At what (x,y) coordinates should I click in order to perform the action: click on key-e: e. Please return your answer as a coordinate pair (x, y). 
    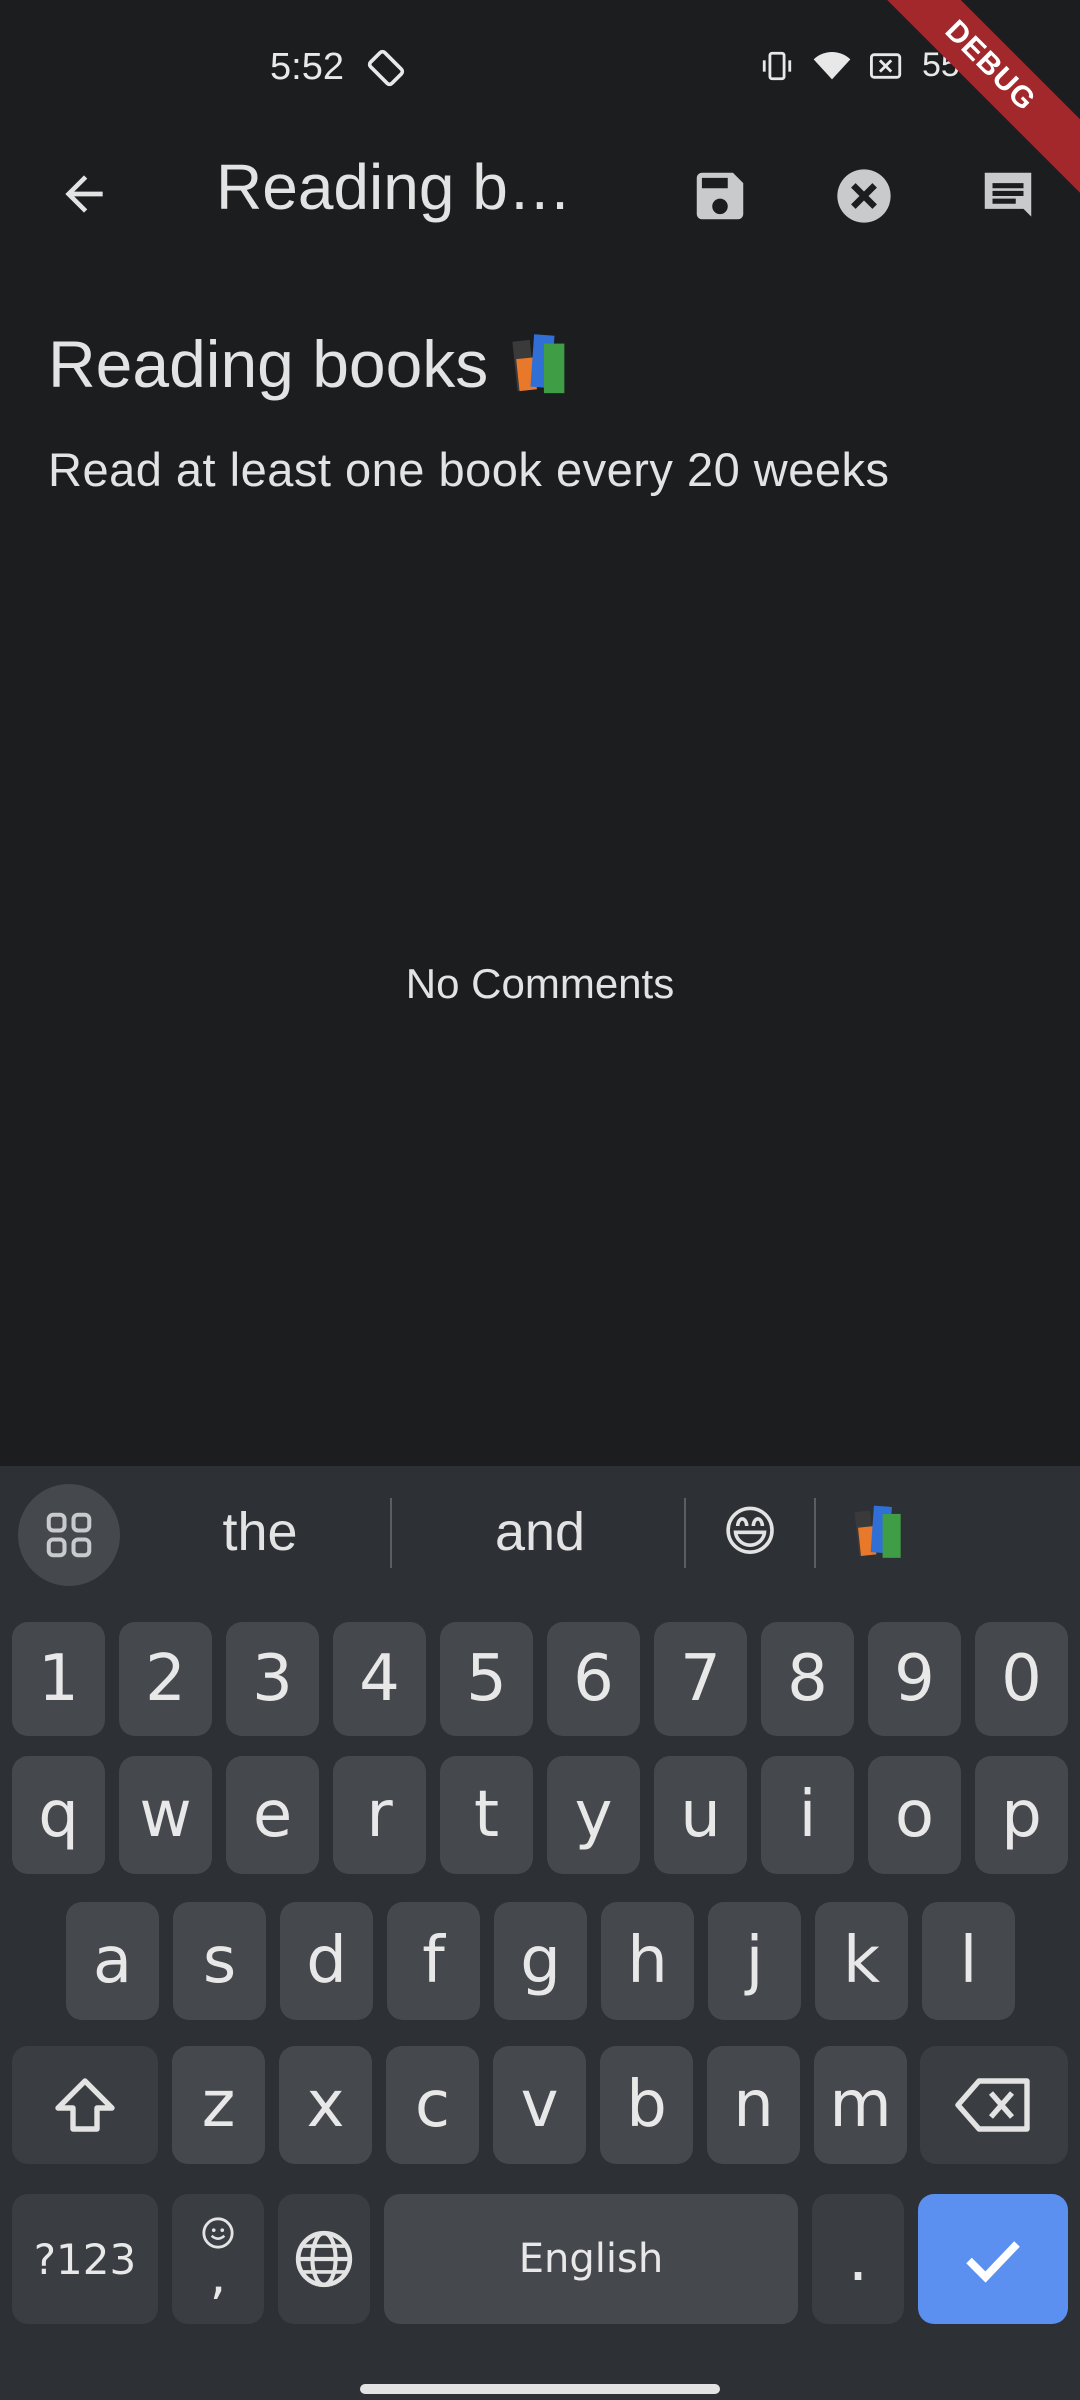
    Looking at the image, I should click on (272, 1815).